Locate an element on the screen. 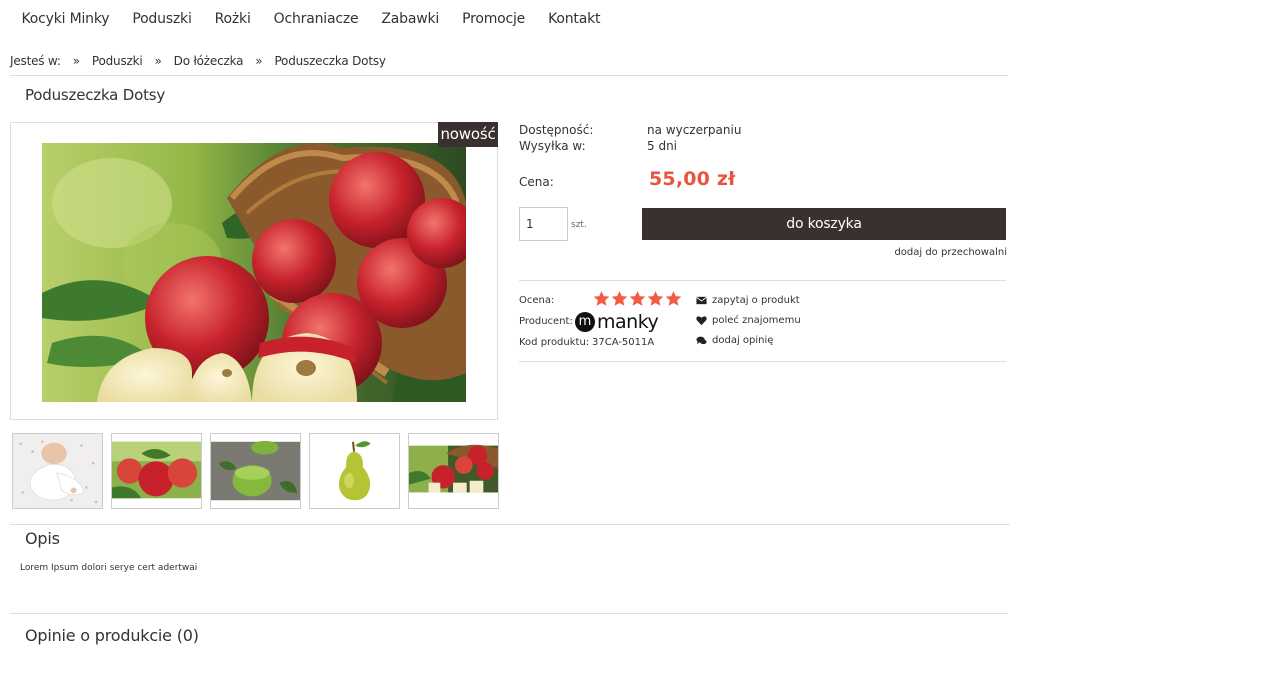 Image resolution: width=1280 pixels, height=675 pixels. breadcrumb-prefix: Jesteś w: is located at coordinates (35, 61).